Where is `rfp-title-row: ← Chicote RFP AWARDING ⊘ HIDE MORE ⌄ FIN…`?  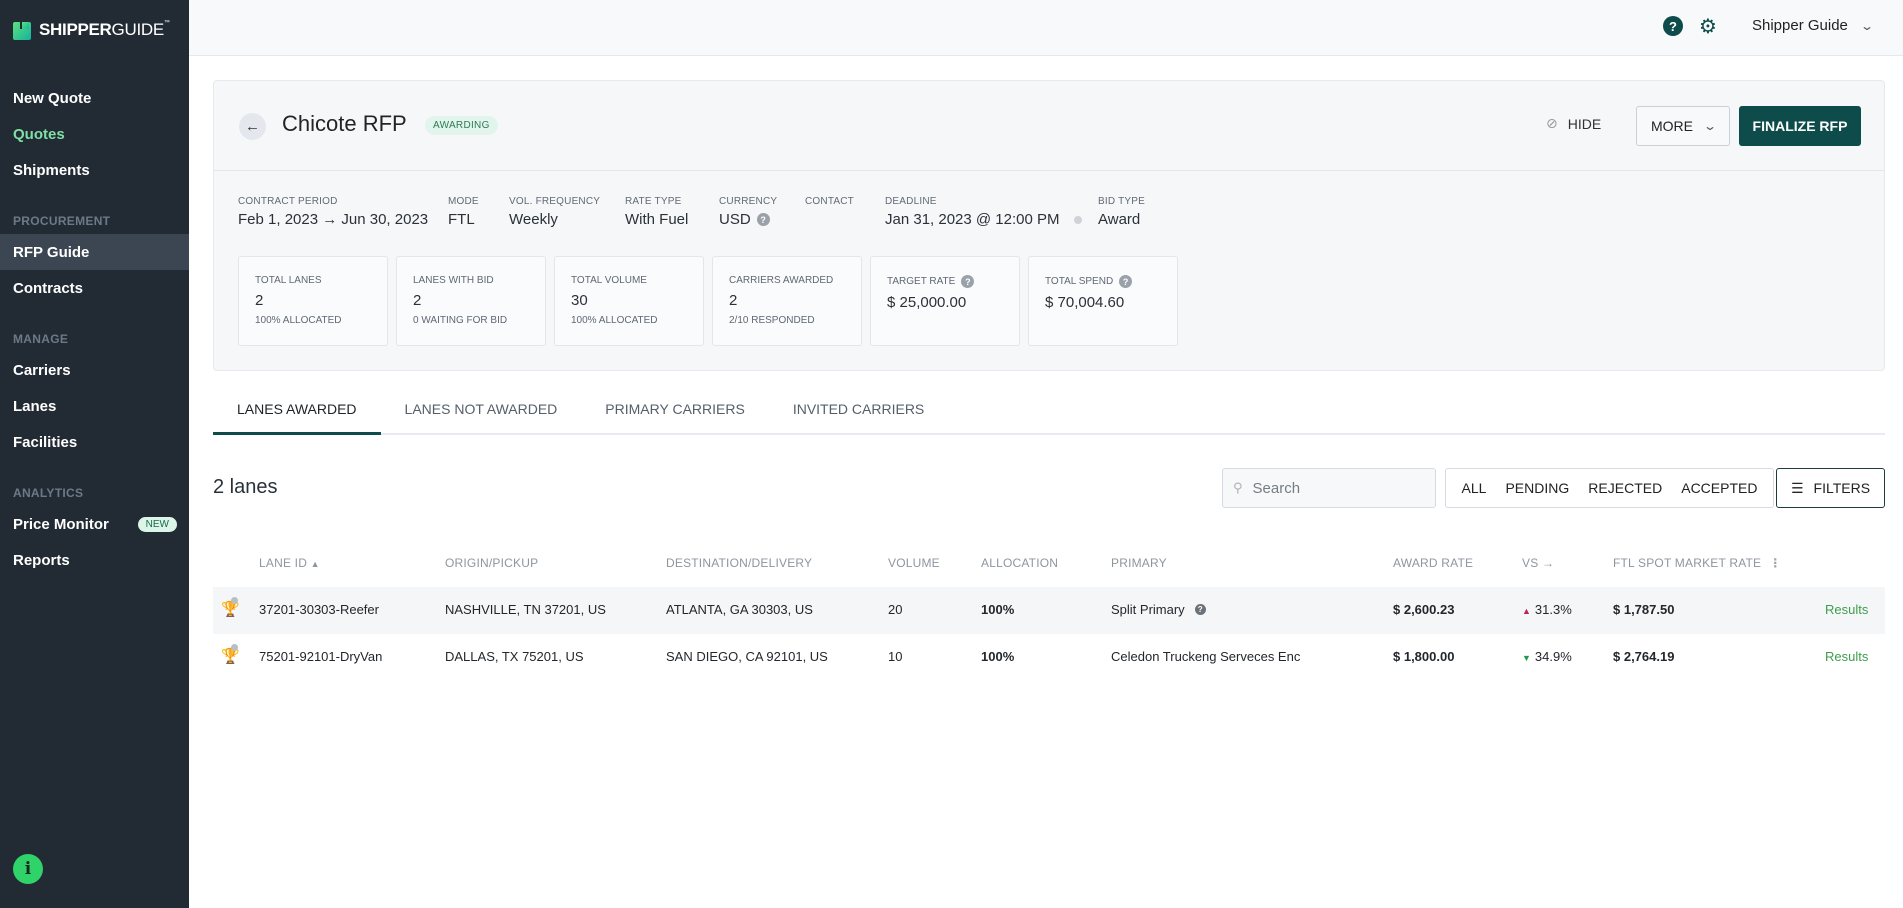
rfp-title-row: ← Chicote RFP AWARDING ⊘ HIDE MORE ⌄ FIN… is located at coordinates (1049, 126).